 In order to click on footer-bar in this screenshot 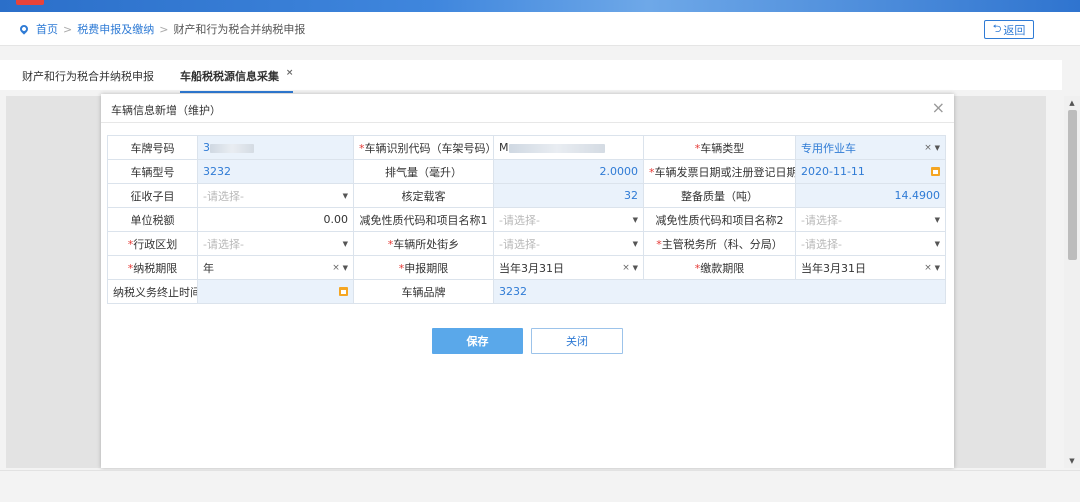, I will do `click(540, 486)`.